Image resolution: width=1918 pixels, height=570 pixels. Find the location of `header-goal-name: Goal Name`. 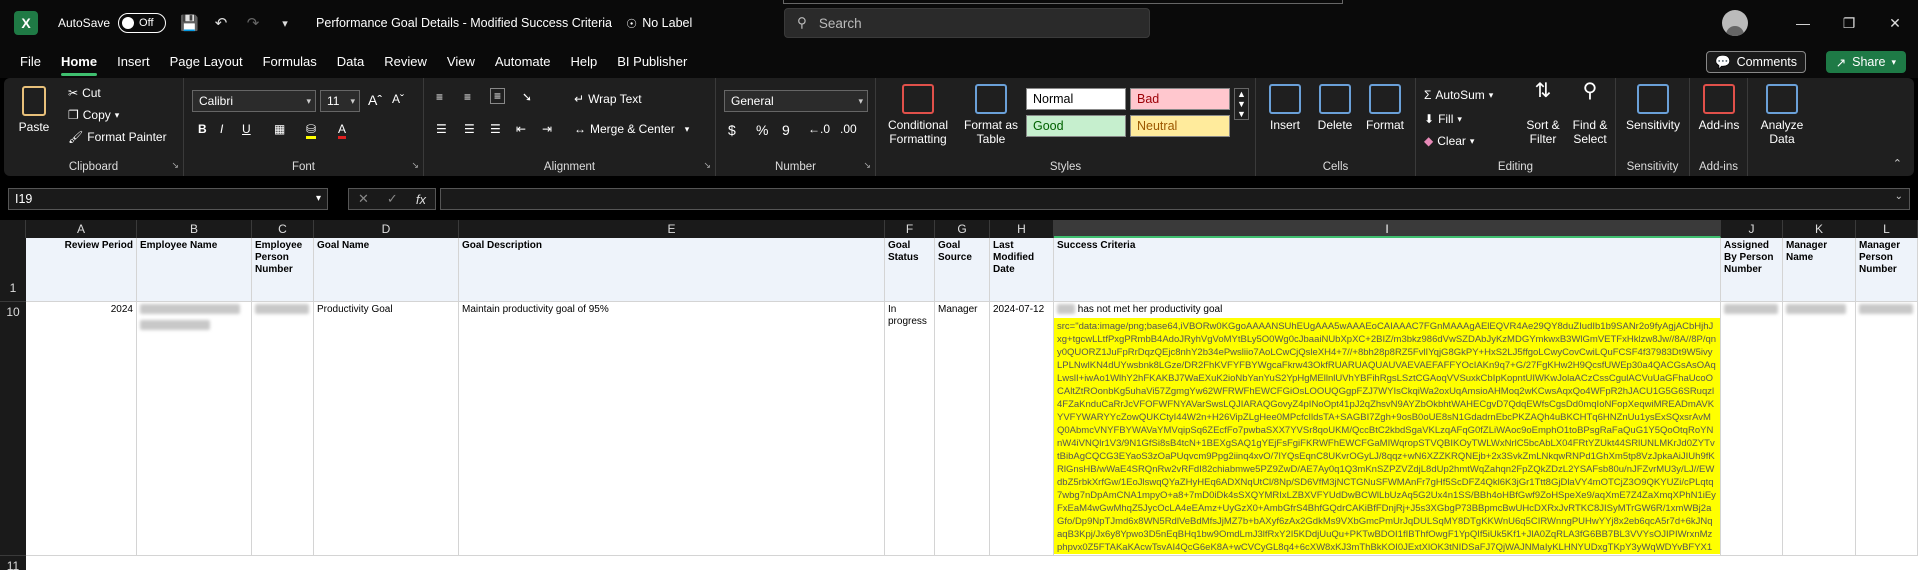

header-goal-name: Goal Name is located at coordinates (386, 270).